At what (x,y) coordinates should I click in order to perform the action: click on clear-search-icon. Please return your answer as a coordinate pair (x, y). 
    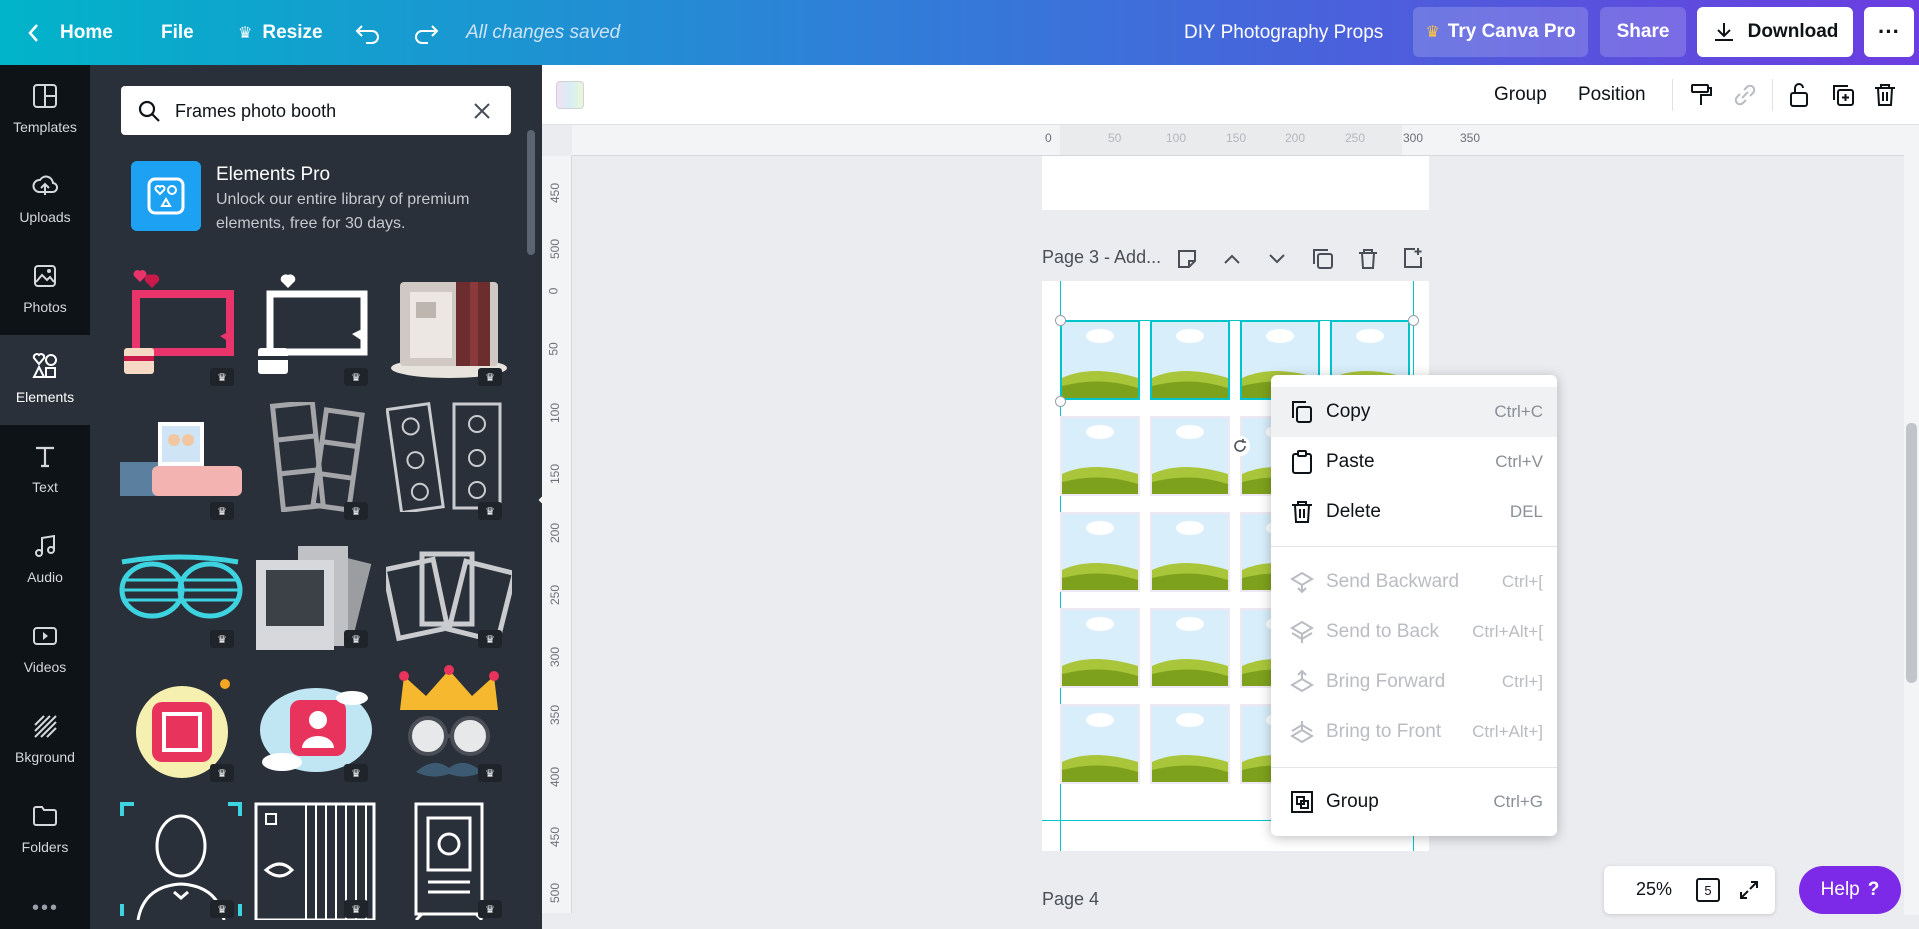
    Looking at the image, I should click on (482, 111).